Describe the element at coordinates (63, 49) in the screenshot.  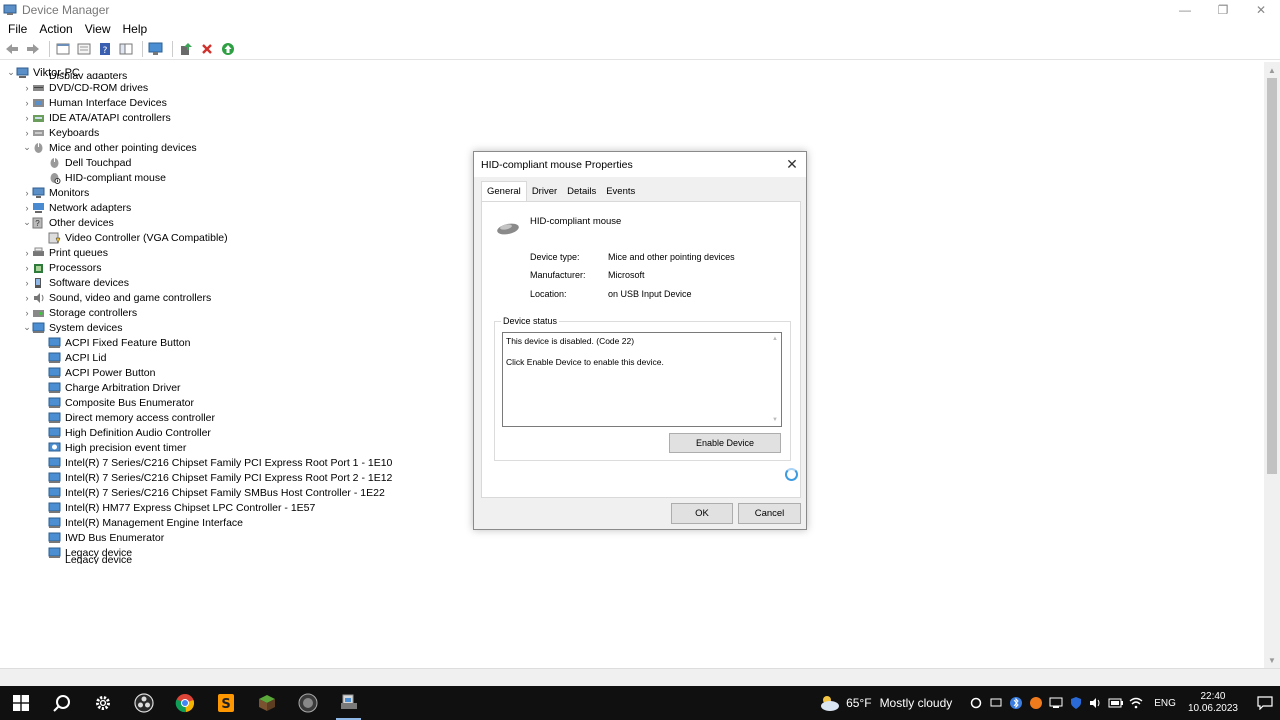
I see `show-hide-console-tree-button` at that location.